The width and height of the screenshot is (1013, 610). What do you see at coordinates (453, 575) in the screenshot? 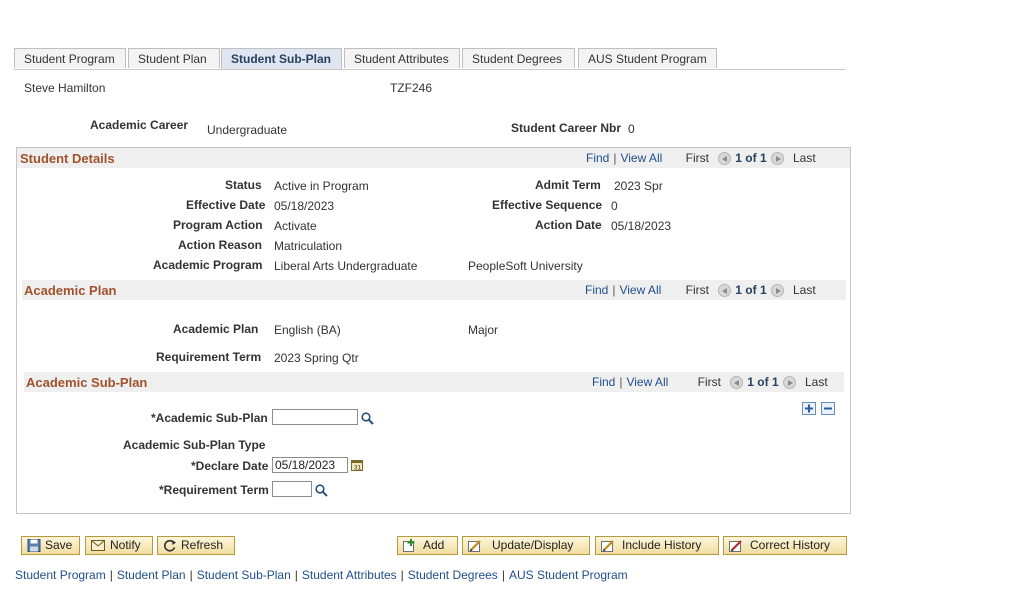
I see `footer-link-student-degrees: Student Degrees` at bounding box center [453, 575].